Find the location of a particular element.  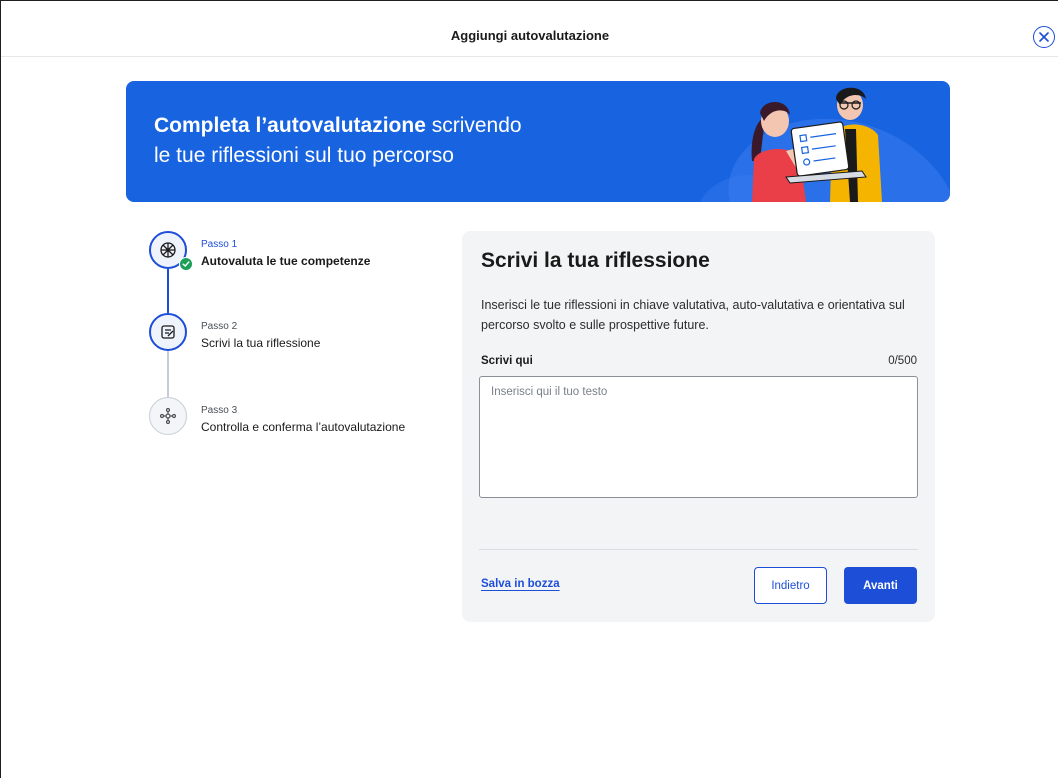

step-2: Passo 2 Scrivi la tua riflessione is located at coordinates (299, 333).